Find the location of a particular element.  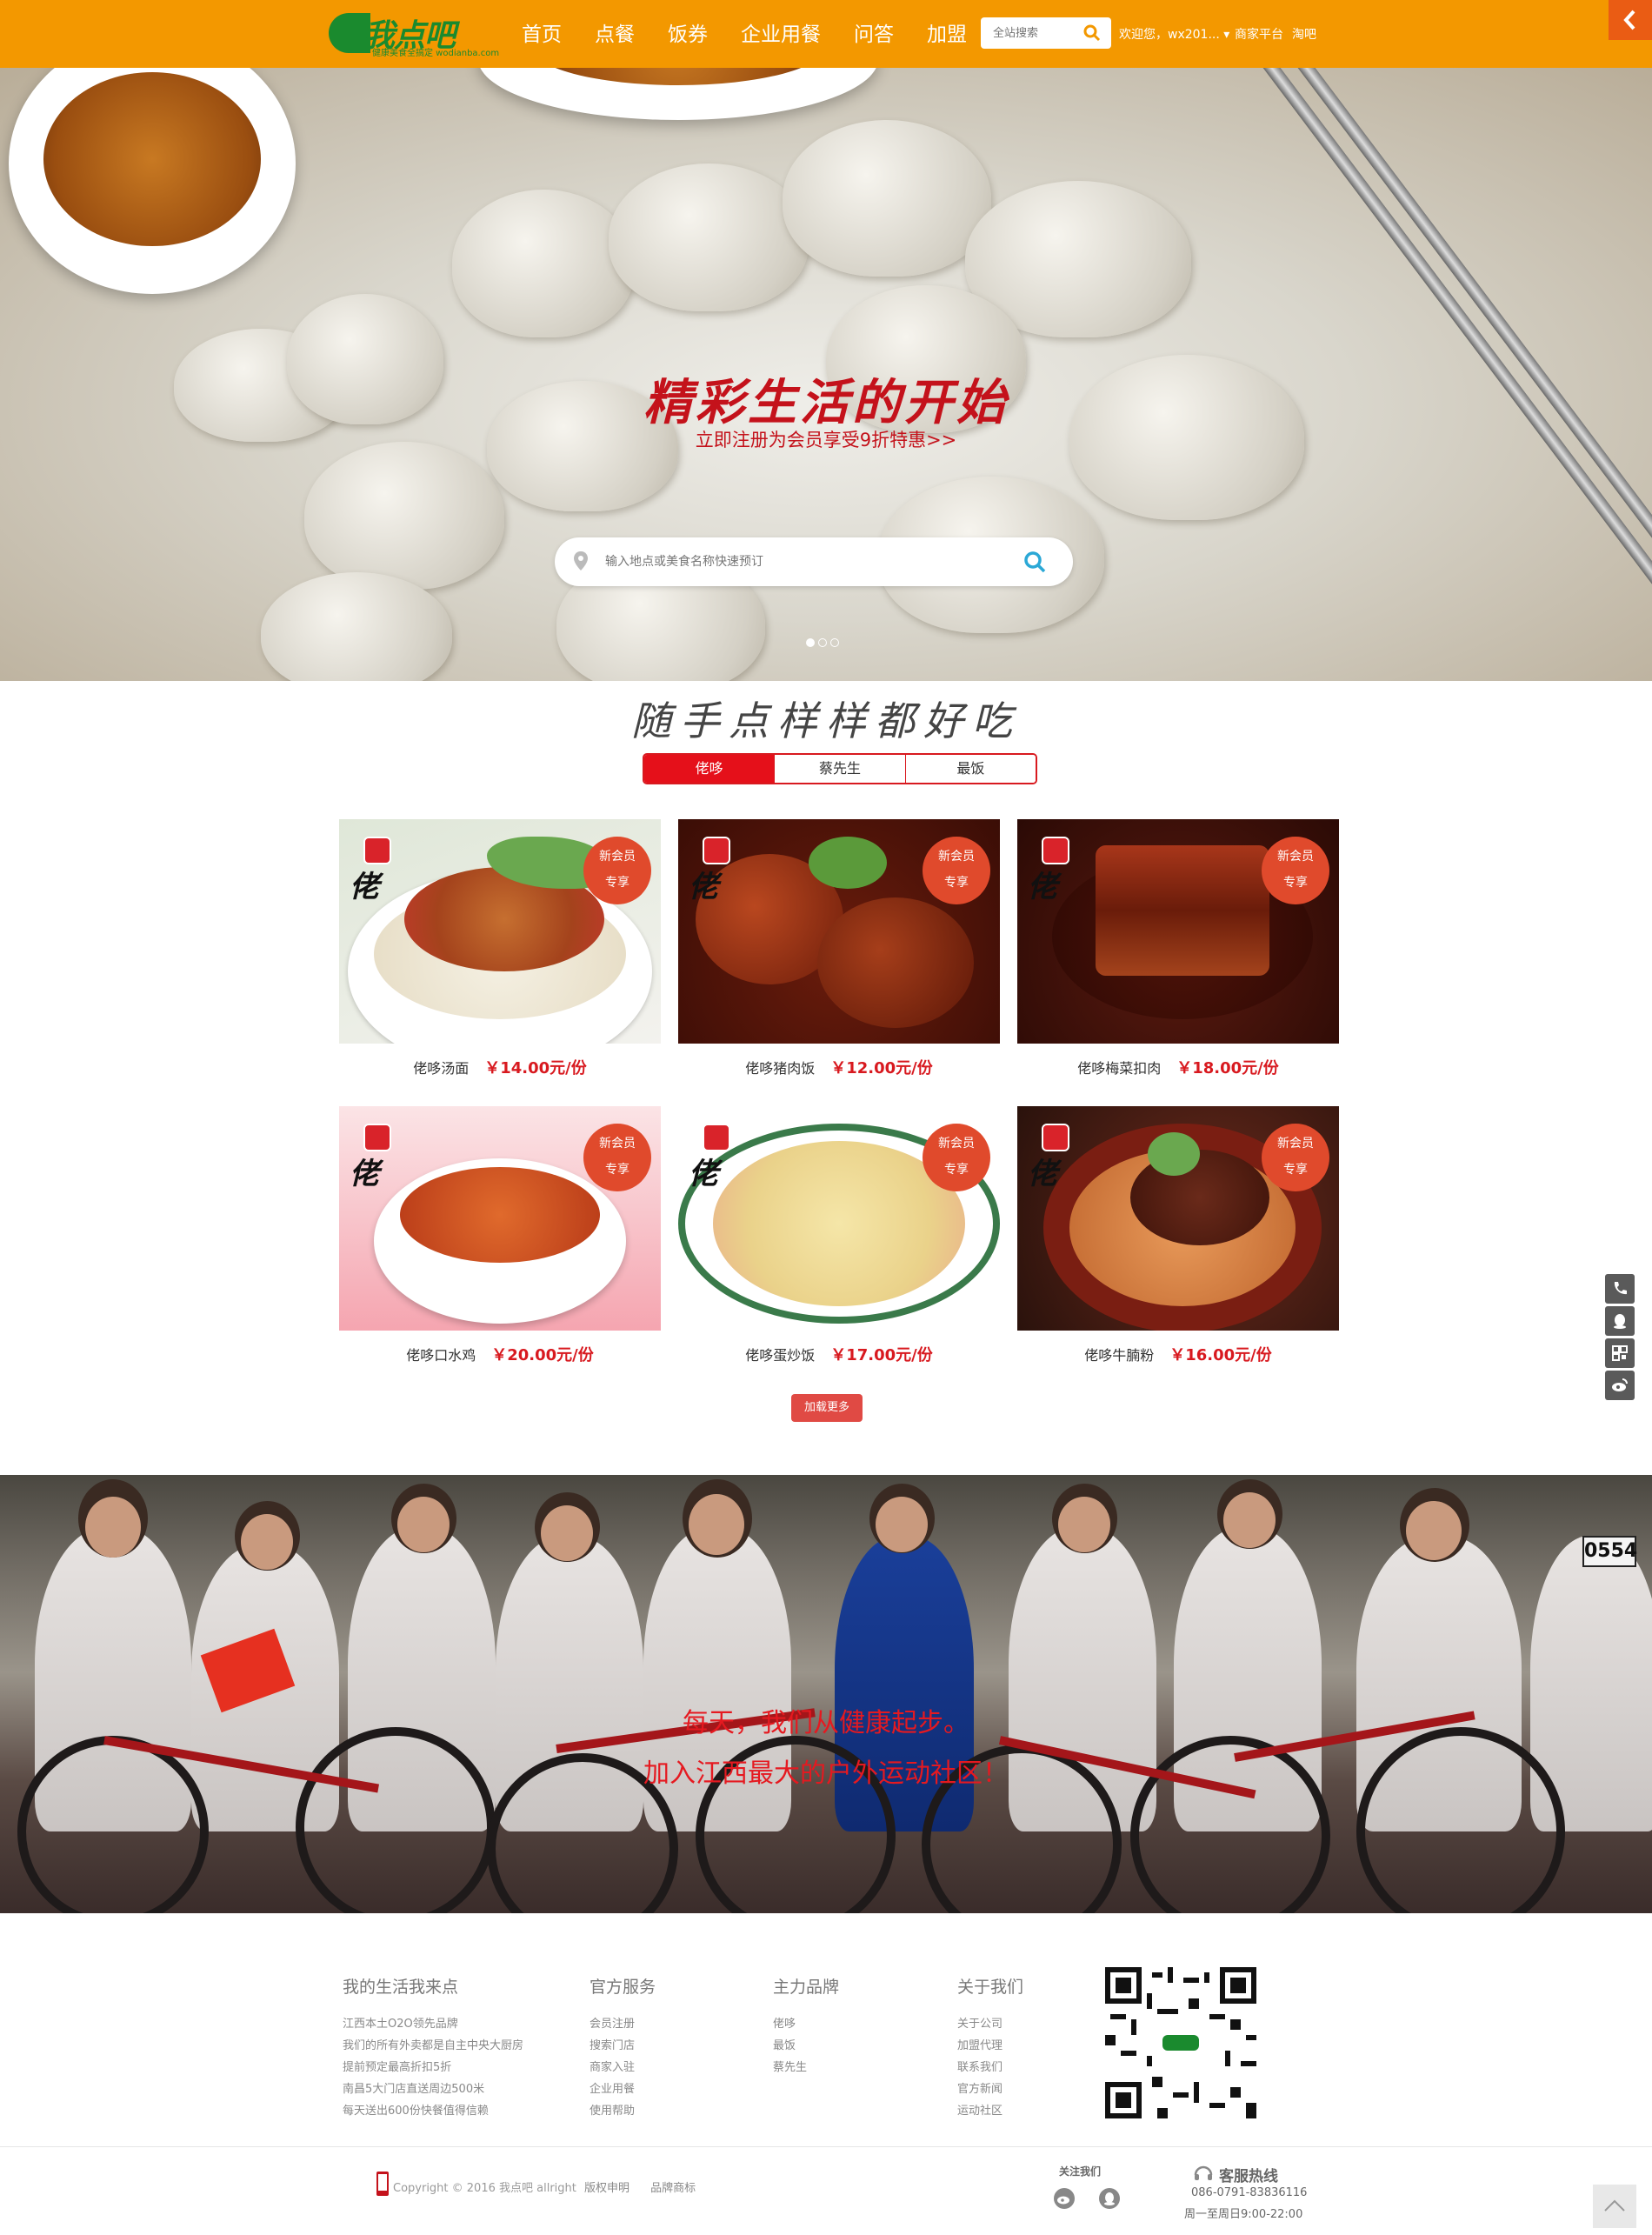

load-more-button: 加载更多 is located at coordinates (827, 1408).